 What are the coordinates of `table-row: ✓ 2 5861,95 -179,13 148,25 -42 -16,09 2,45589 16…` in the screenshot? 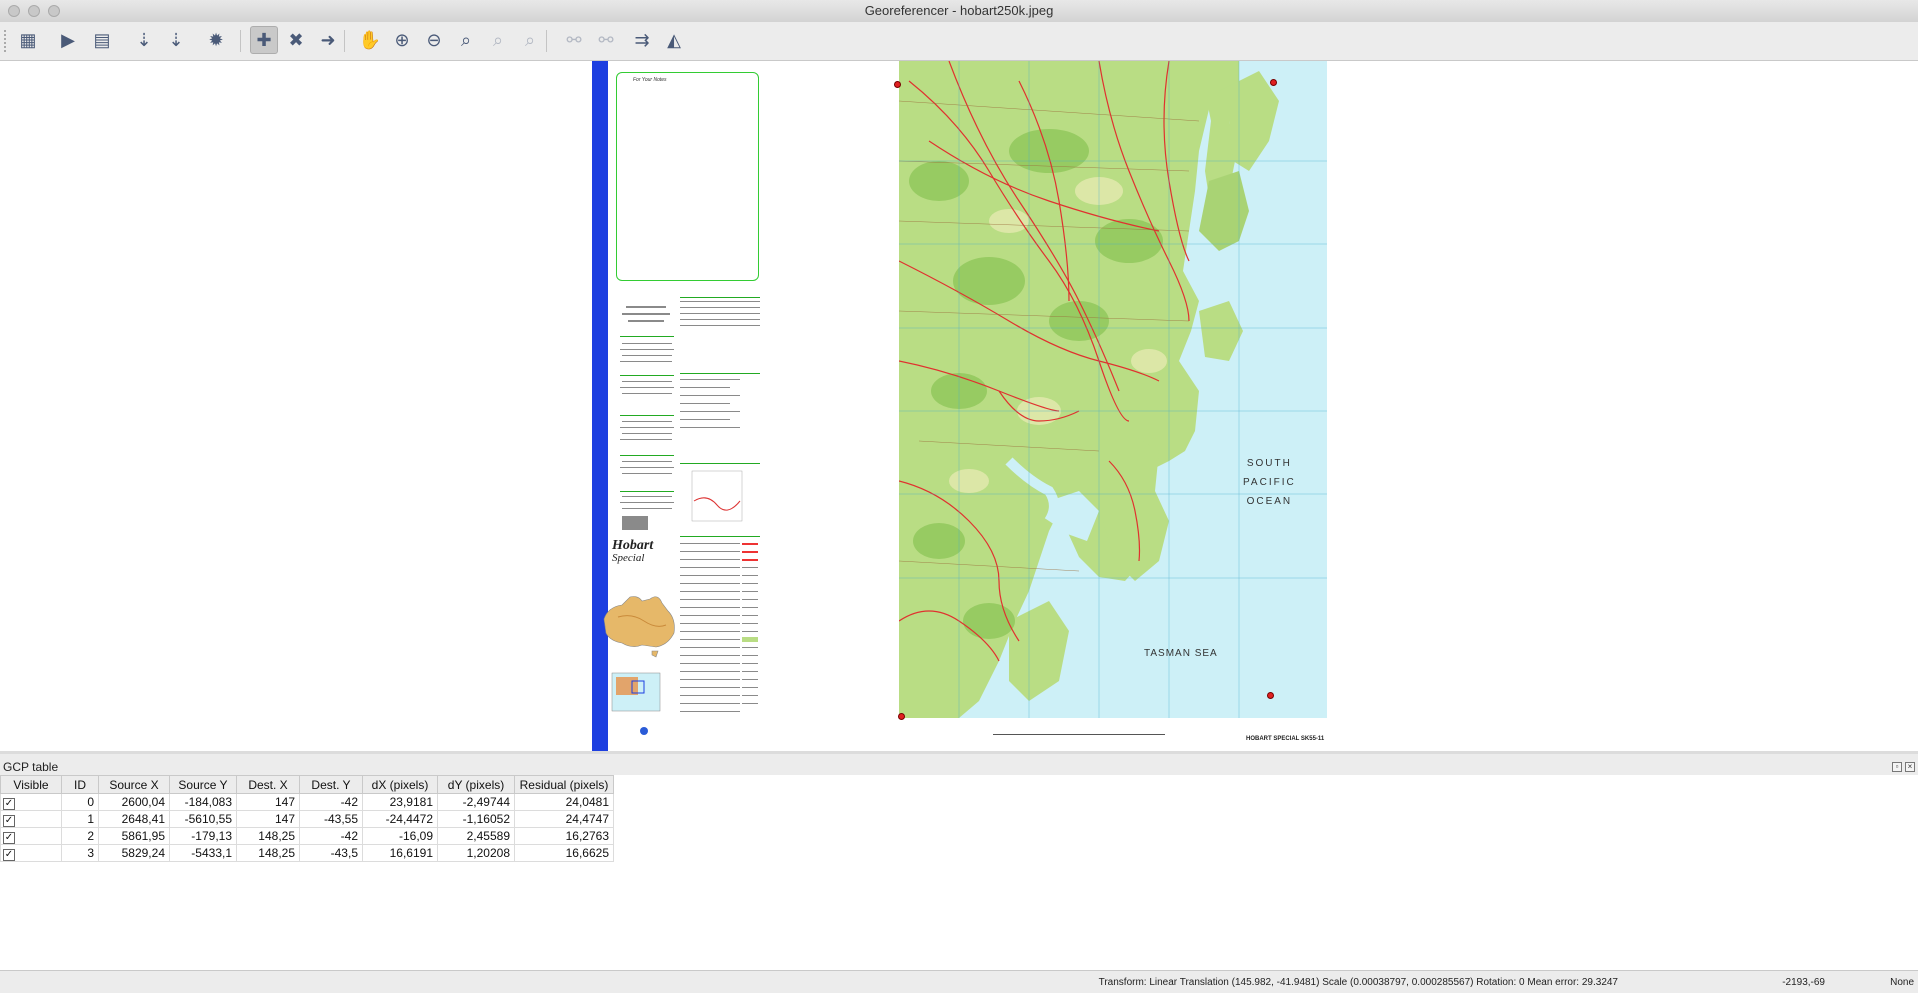 It's located at (307, 836).